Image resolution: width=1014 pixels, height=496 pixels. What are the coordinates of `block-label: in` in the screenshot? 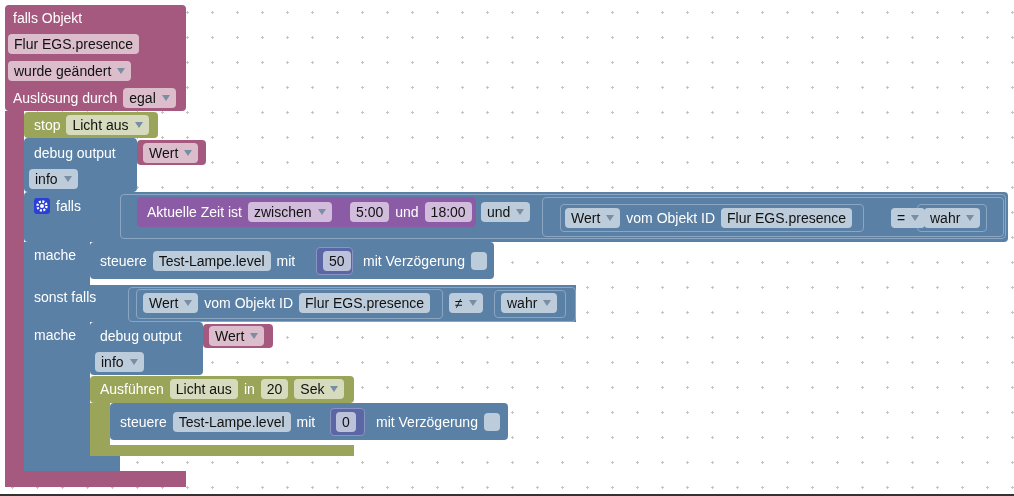 It's located at (249, 389).